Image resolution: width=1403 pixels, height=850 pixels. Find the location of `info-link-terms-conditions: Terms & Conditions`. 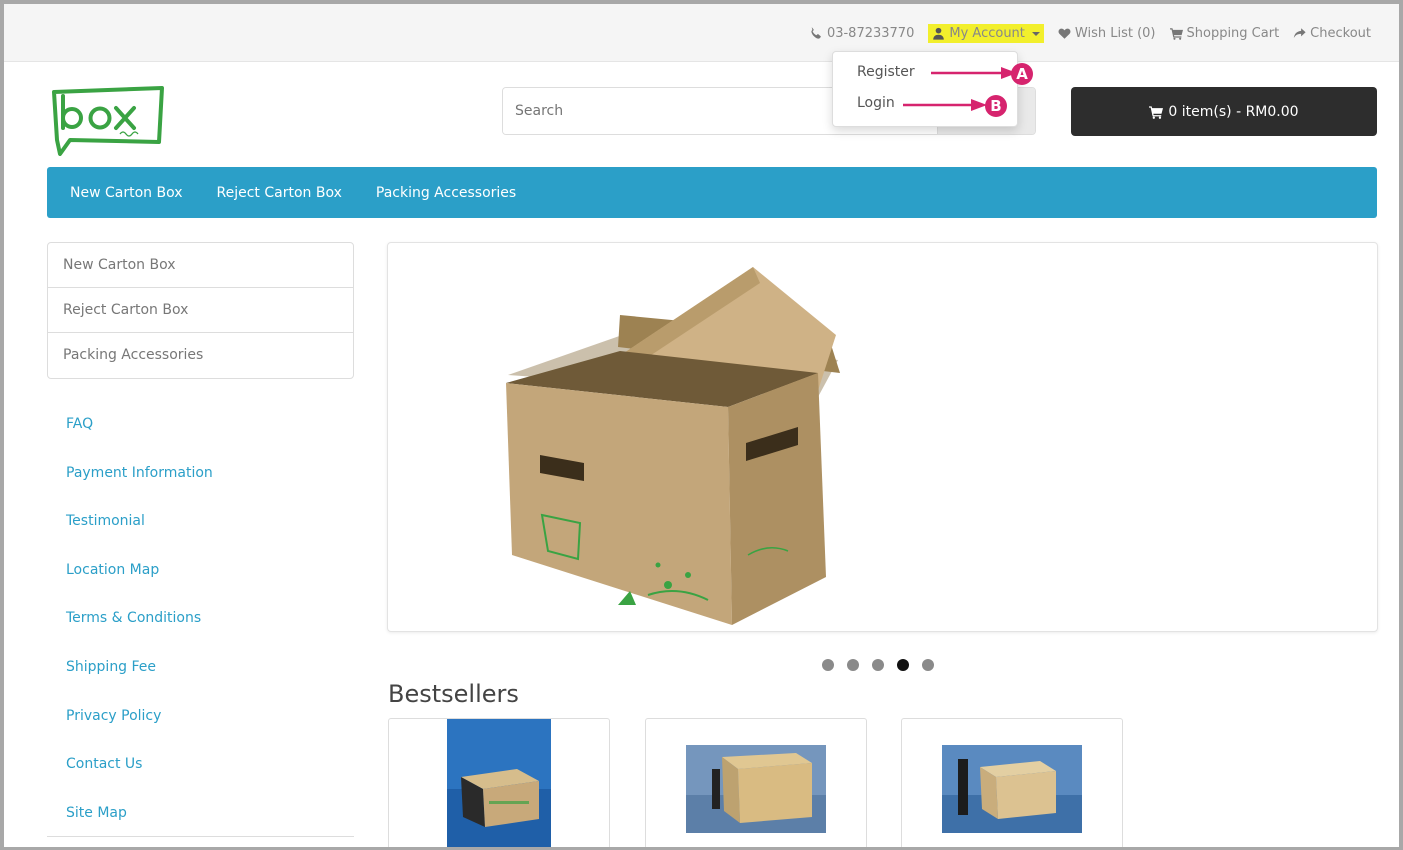

info-link-terms-conditions: Terms & Conditions is located at coordinates (139, 634).